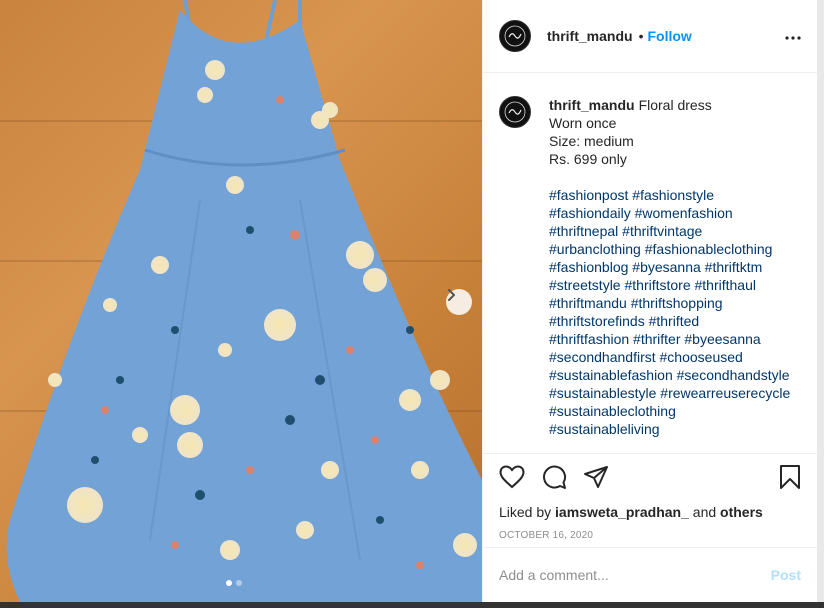 This screenshot has width=824, height=608. I want to click on hashtag-line: #thriftnepal #thriftvintage, so click(669, 231).